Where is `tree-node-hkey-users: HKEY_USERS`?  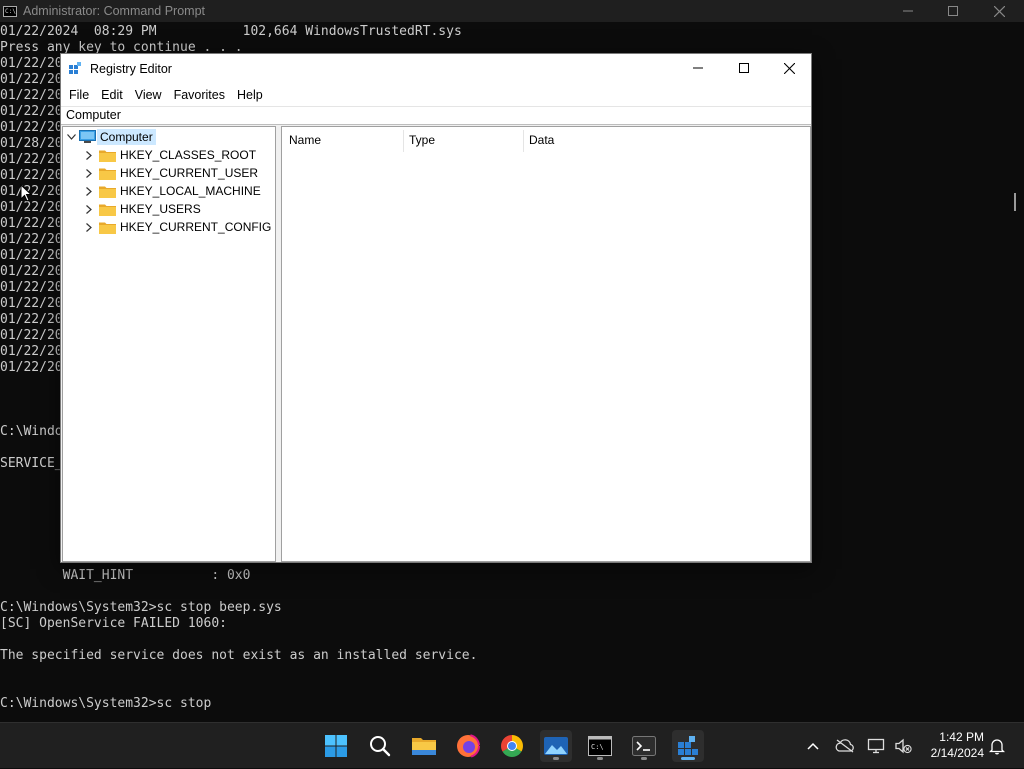 tree-node-hkey-users: HKEY_USERS is located at coordinates (142, 209).